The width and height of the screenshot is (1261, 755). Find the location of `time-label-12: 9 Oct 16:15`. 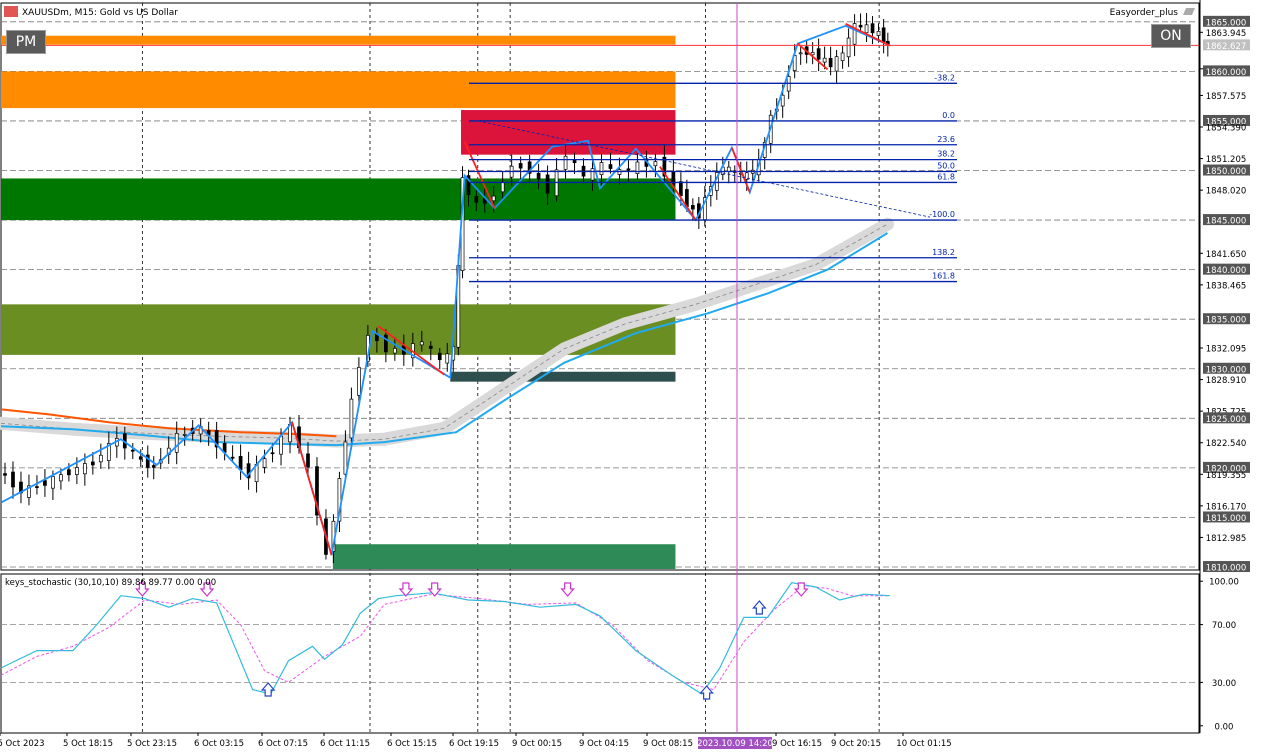

time-label-12: 9 Oct 16:15 is located at coordinates (797, 744).